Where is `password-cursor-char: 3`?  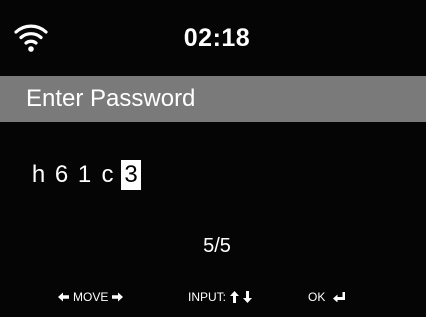
password-cursor-char: 3 is located at coordinates (131, 175).